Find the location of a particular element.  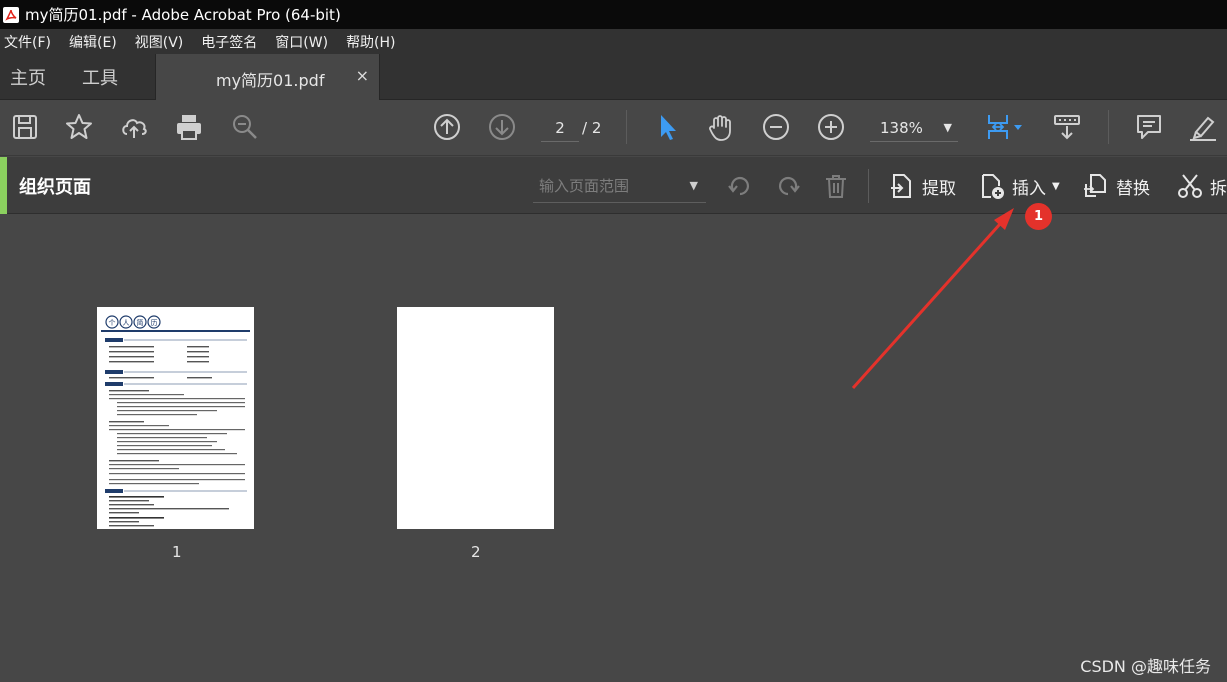

comment-icon is located at coordinates (1149, 127).